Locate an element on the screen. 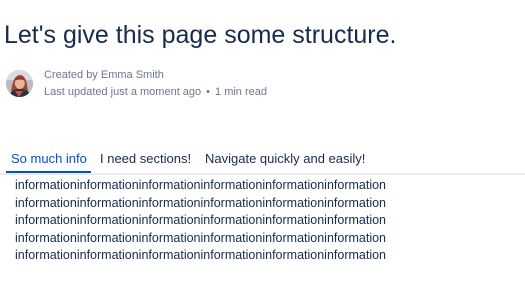 The height and width of the screenshot is (286, 525). avatar is located at coordinates (19, 83).